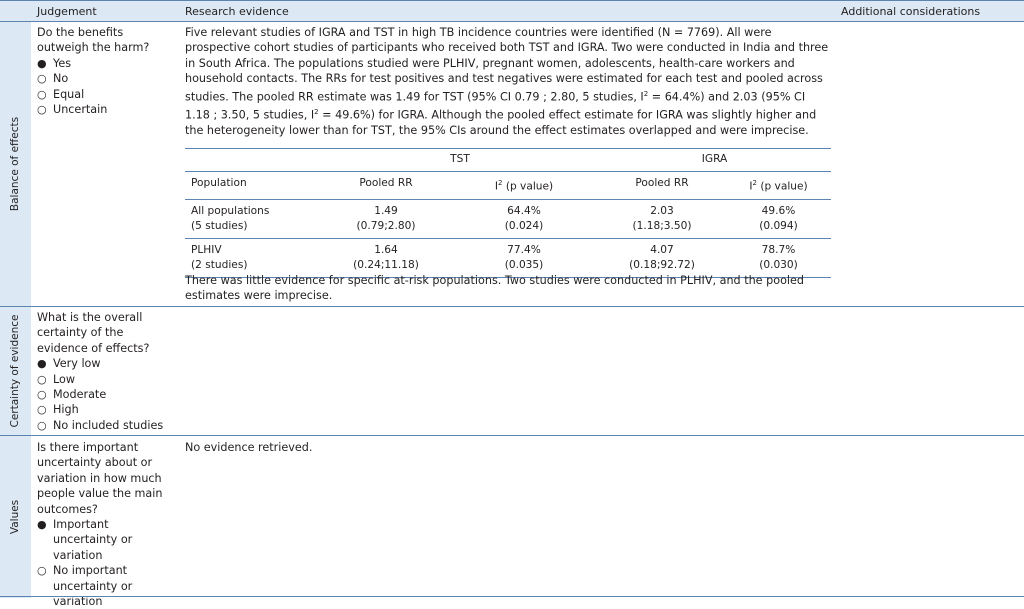 This screenshot has height=609, width=1024. I want to click on certainty-option-moderate: ○ Moderate, so click(107, 394).